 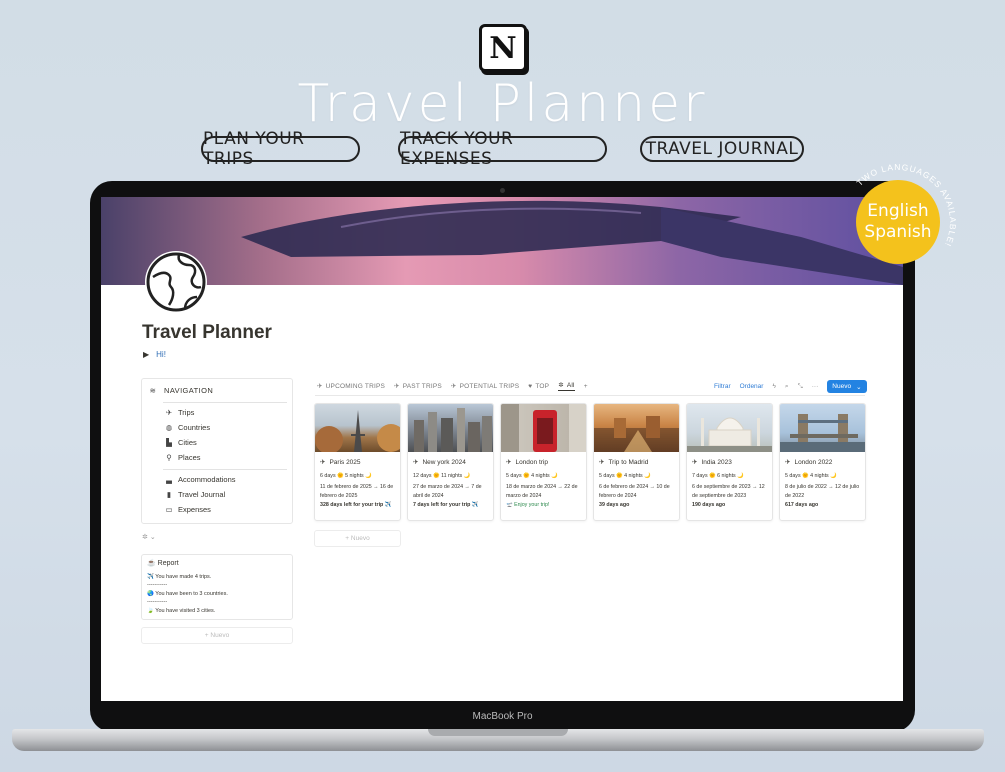 What do you see at coordinates (800, 387) in the screenshot?
I see `expand-icon: ⤡` at bounding box center [800, 387].